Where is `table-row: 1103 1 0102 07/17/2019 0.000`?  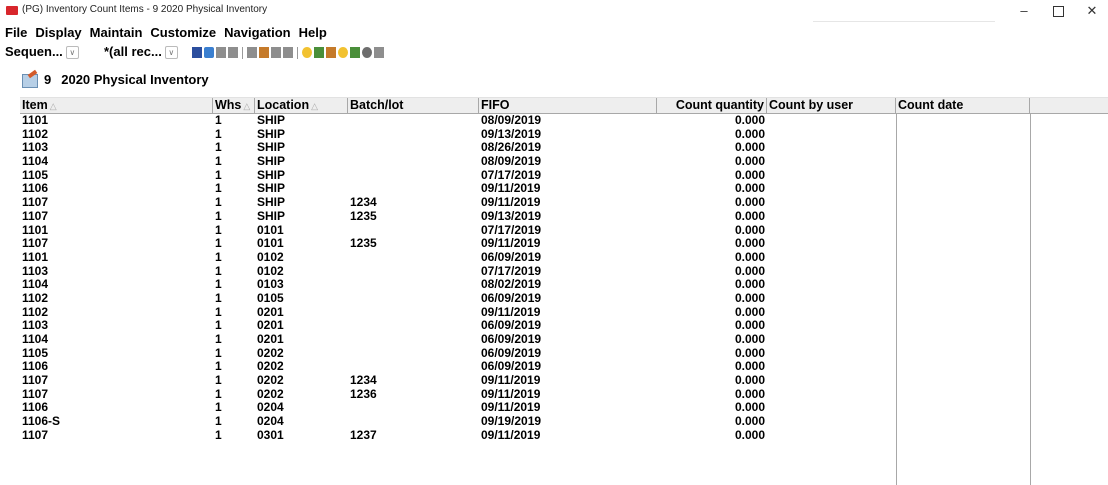 table-row: 1103 1 0102 07/17/2019 0.000 is located at coordinates (525, 272).